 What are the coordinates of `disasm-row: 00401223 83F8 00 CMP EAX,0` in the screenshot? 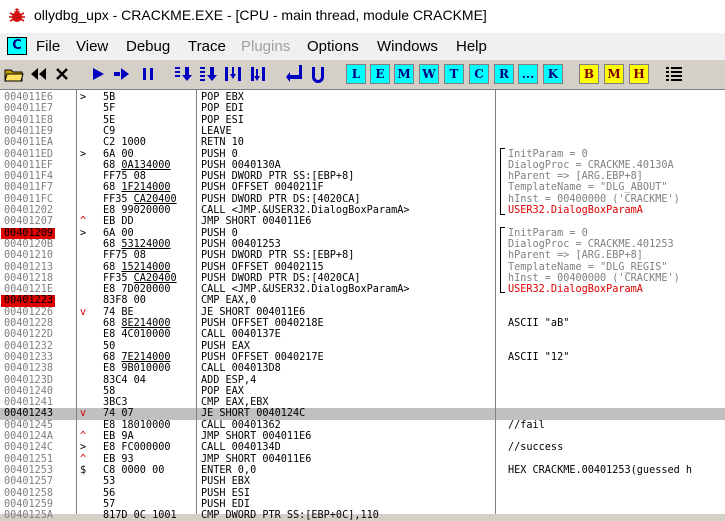 It's located at (362, 301).